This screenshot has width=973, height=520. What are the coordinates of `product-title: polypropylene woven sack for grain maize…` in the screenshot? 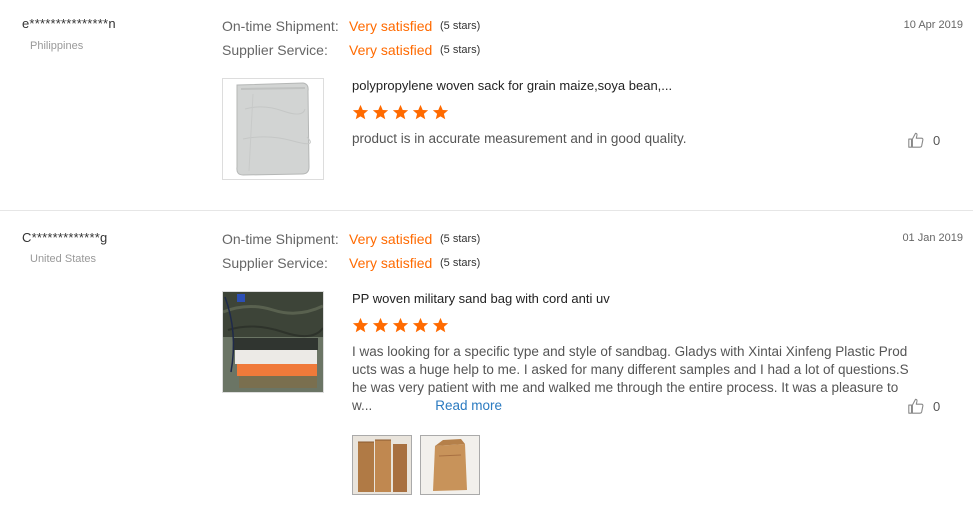 It's located at (512, 85).